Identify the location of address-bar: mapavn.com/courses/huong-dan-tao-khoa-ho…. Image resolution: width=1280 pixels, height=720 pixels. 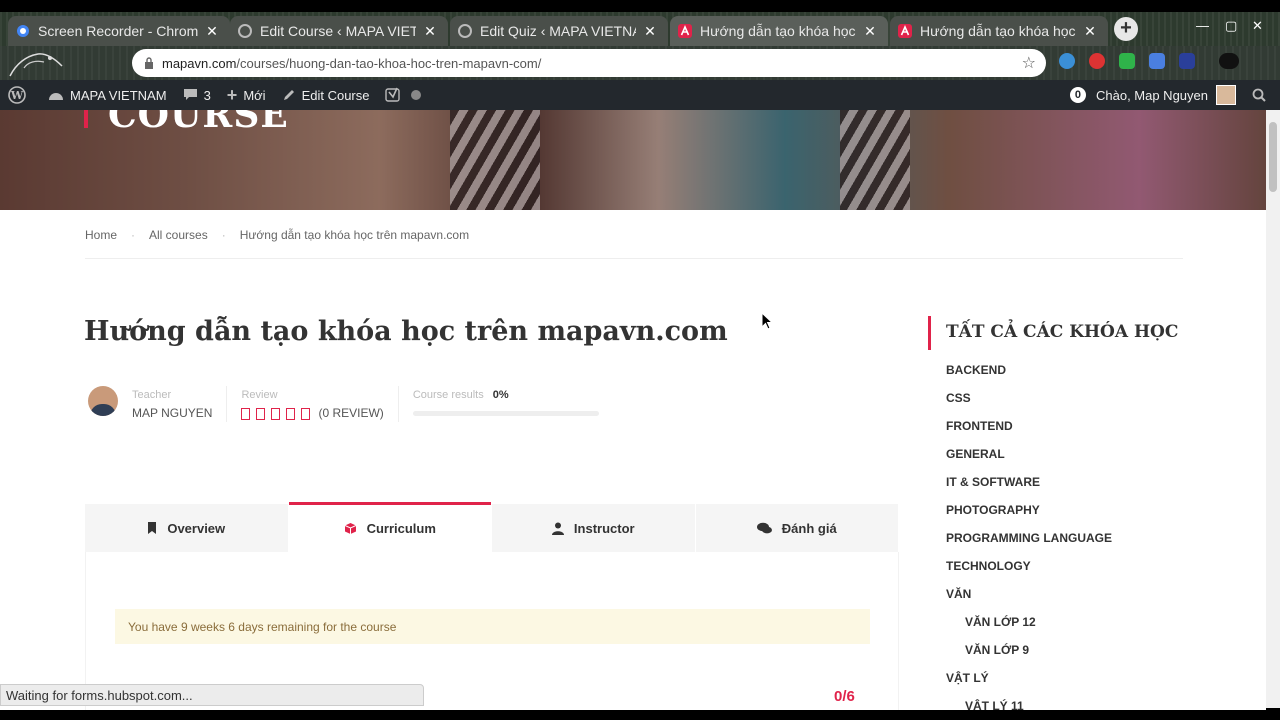
(589, 63).